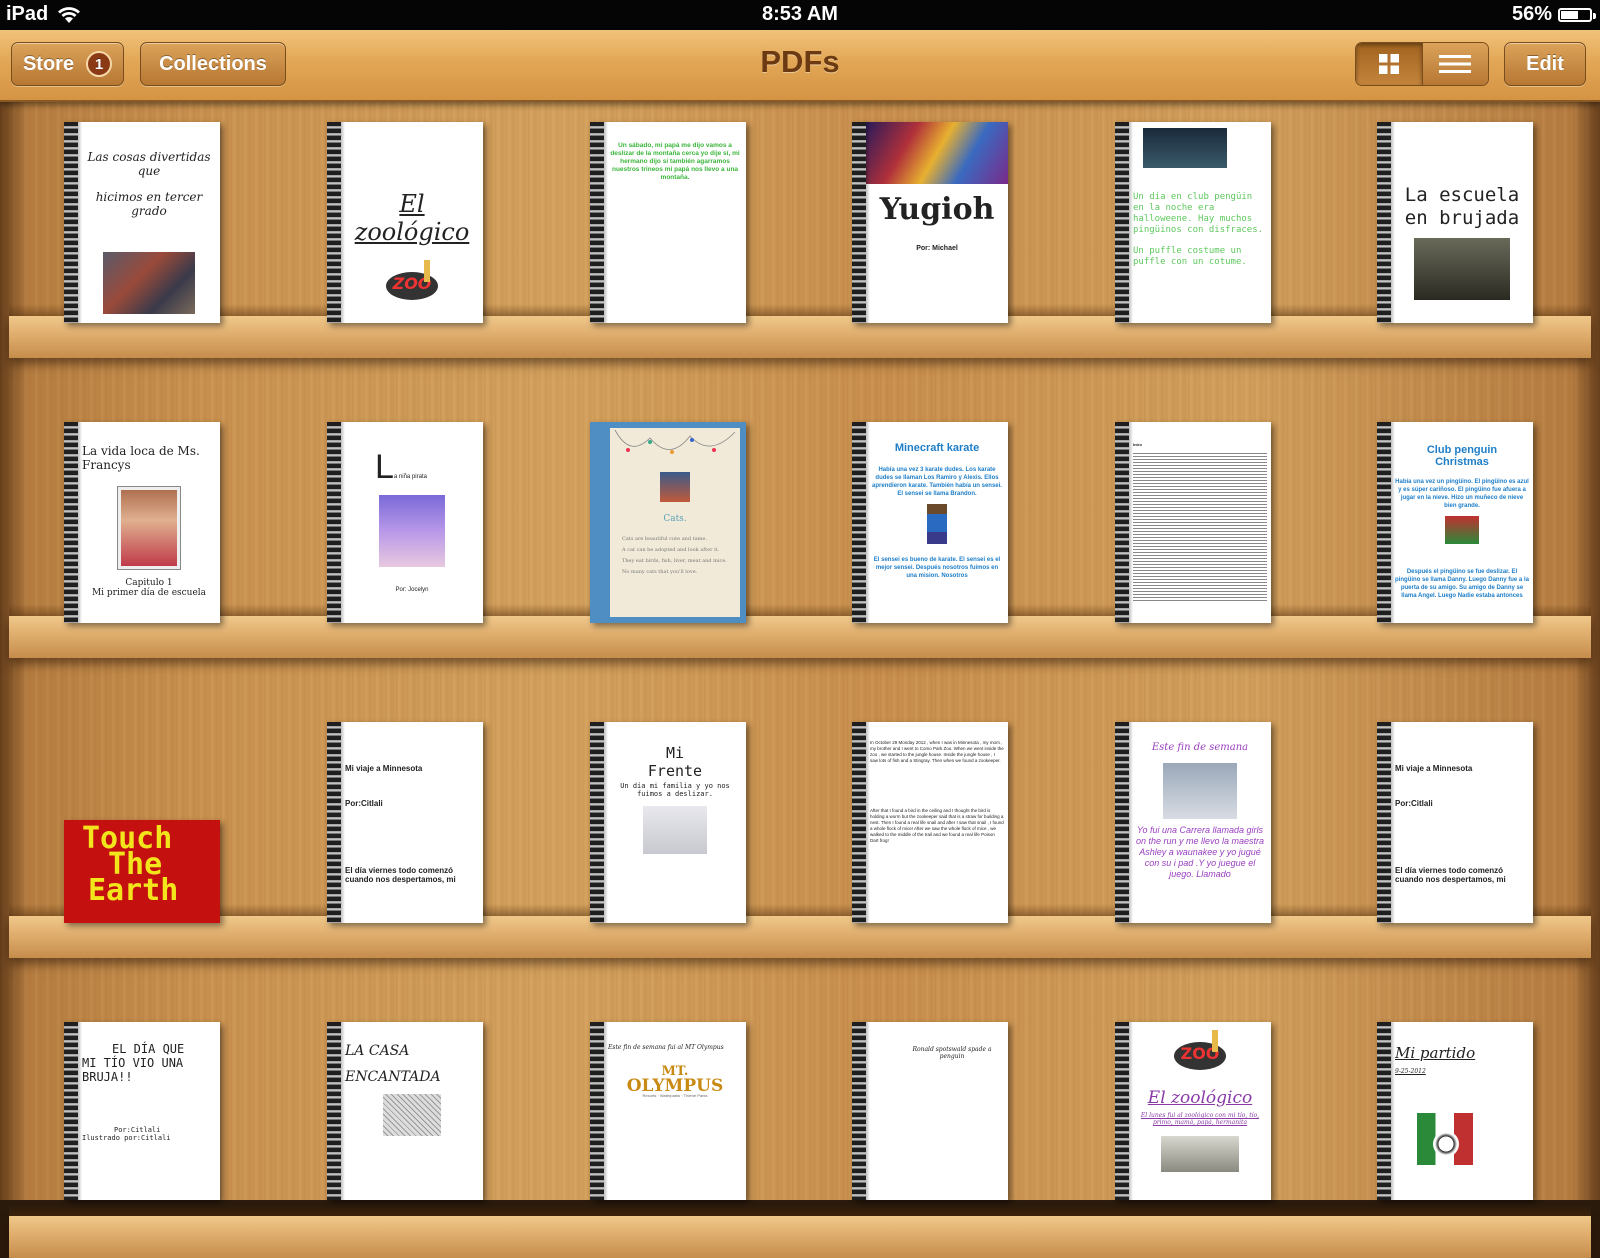  What do you see at coordinates (800, 15) in the screenshot?
I see `status-bar: iPad 8:53 AM 56%` at bounding box center [800, 15].